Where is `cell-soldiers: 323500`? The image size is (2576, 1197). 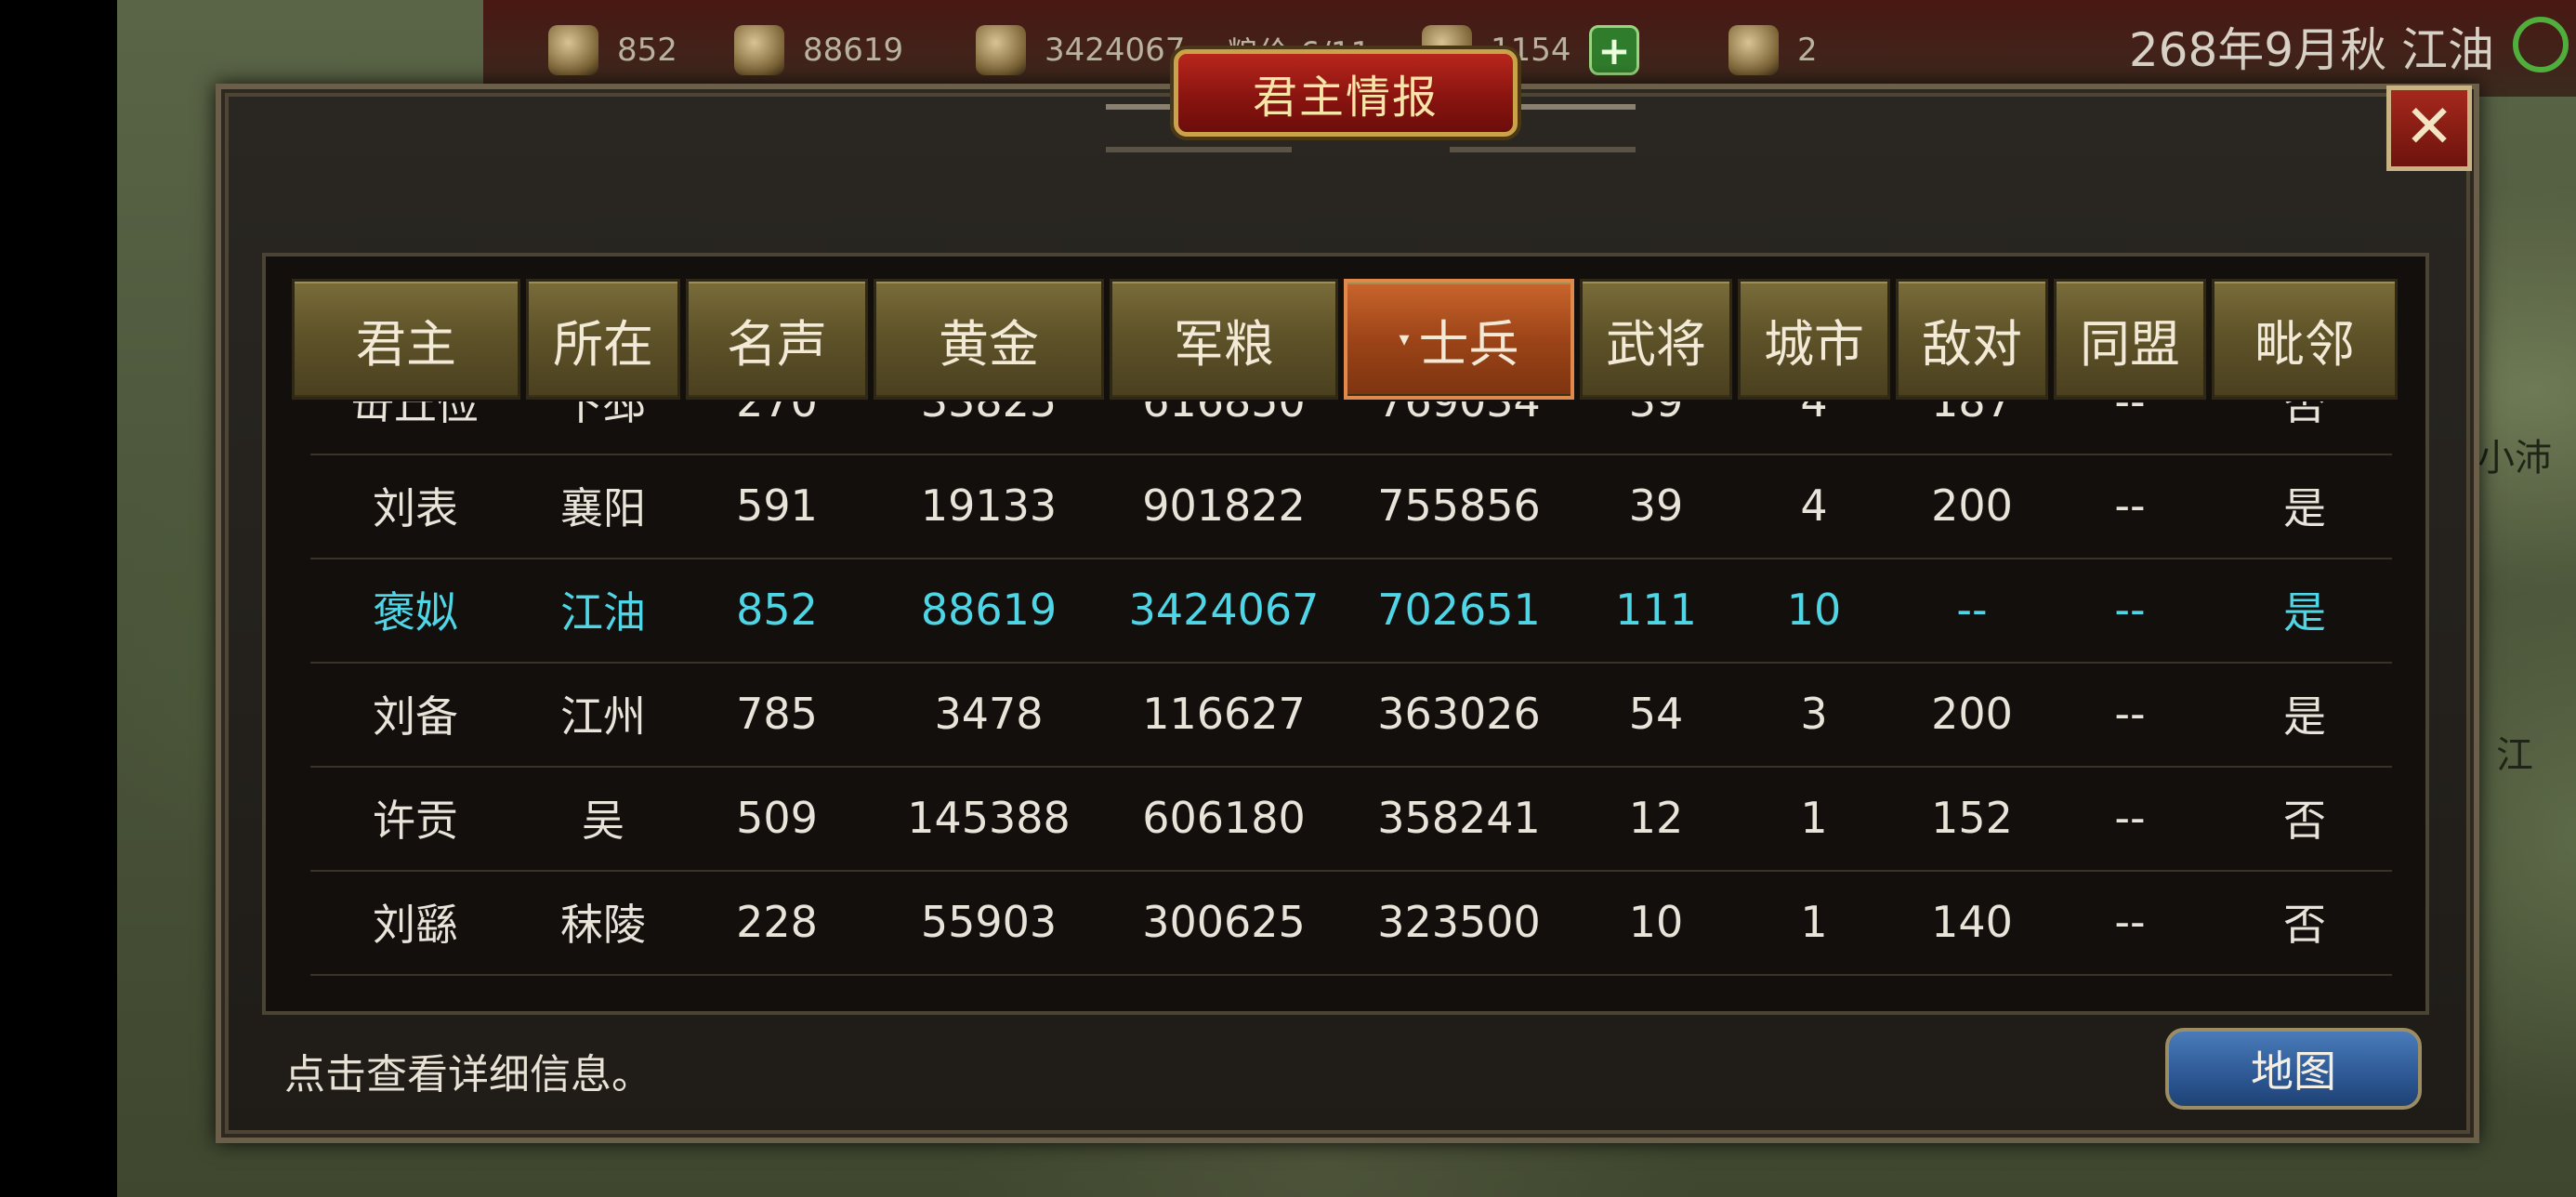
cell-soldiers: 323500 is located at coordinates (1459, 922).